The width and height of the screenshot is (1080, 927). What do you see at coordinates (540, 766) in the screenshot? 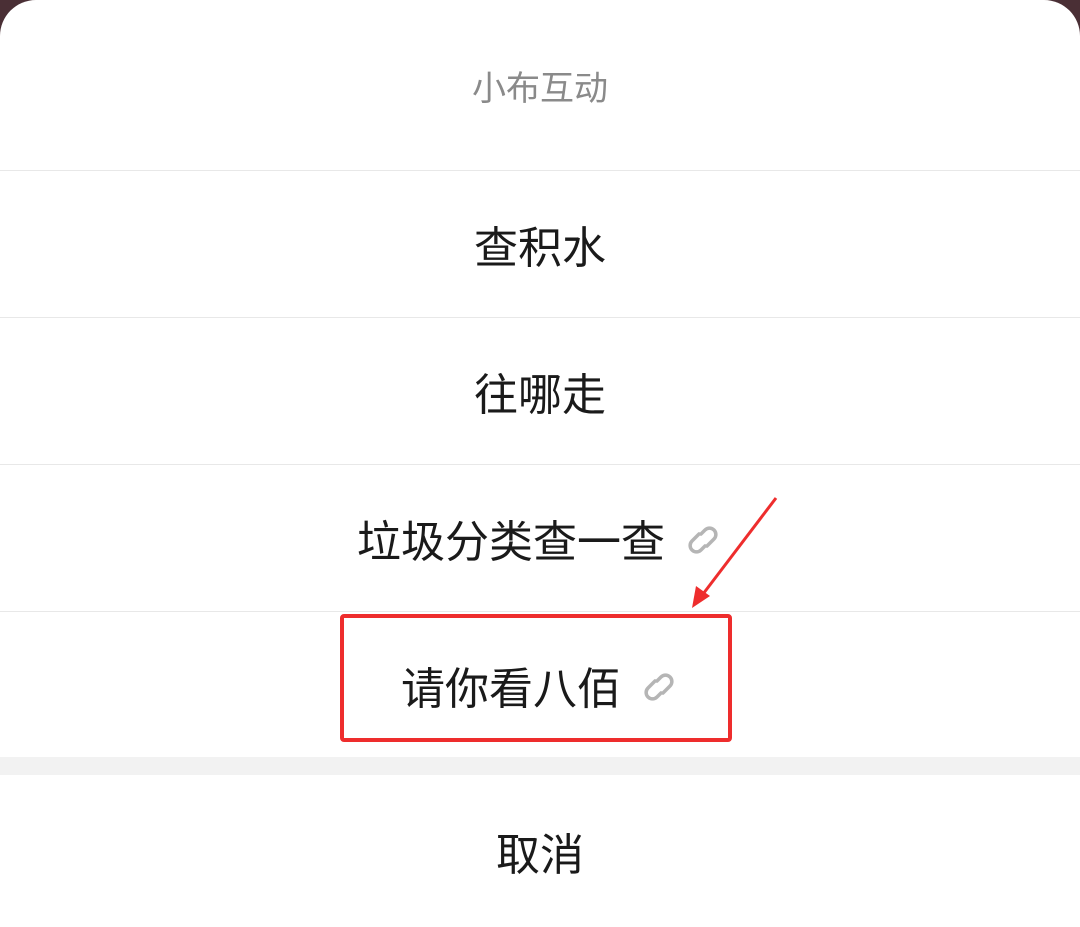
I see `section-divider` at bounding box center [540, 766].